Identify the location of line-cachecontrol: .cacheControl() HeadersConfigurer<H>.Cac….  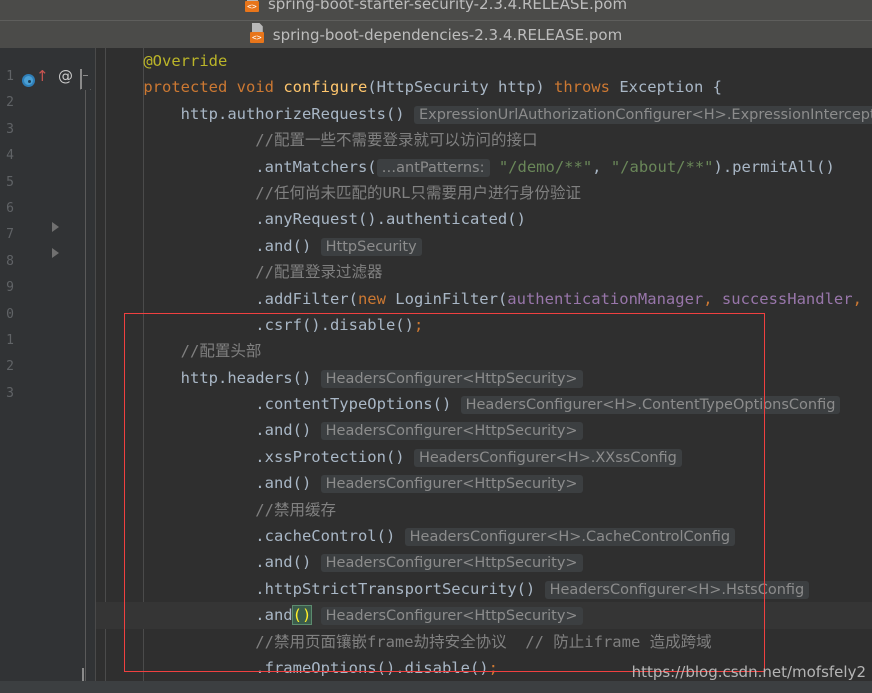
(484, 536).